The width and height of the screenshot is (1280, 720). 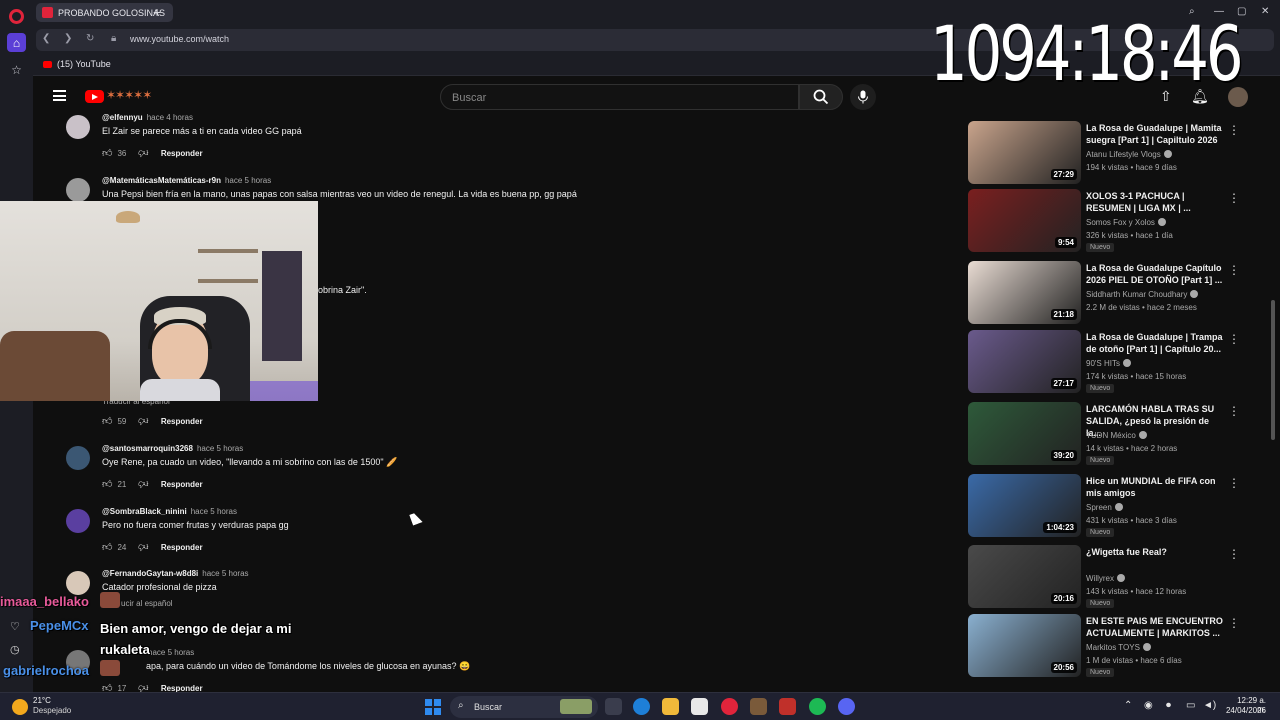 What do you see at coordinates (90, 38) in the screenshot?
I see `reload-icon: ↻` at bounding box center [90, 38].